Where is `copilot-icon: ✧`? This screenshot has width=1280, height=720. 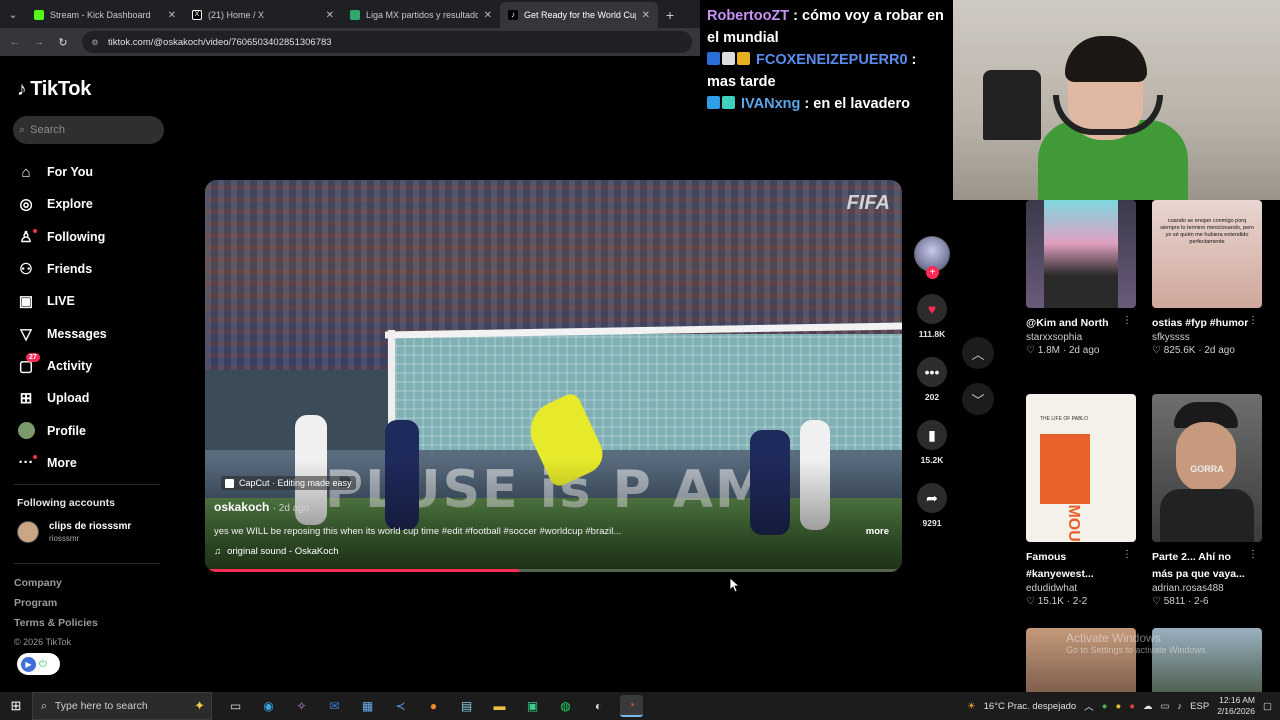
copilot-icon: ✧ is located at coordinates (301, 706).